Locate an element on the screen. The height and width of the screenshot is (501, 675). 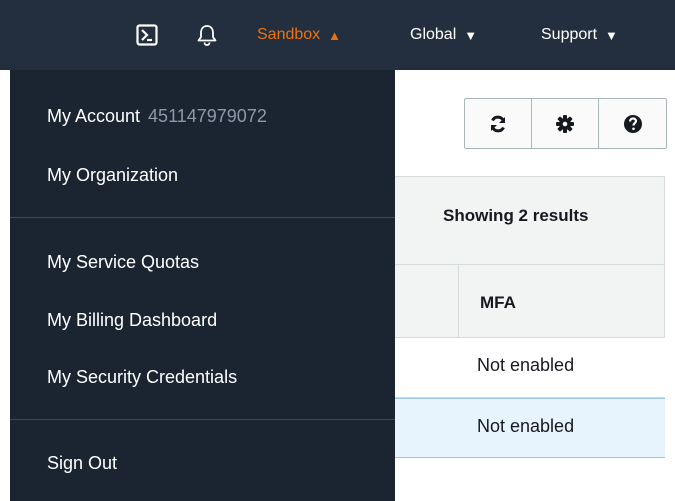
refresh-icon is located at coordinates (498, 123).